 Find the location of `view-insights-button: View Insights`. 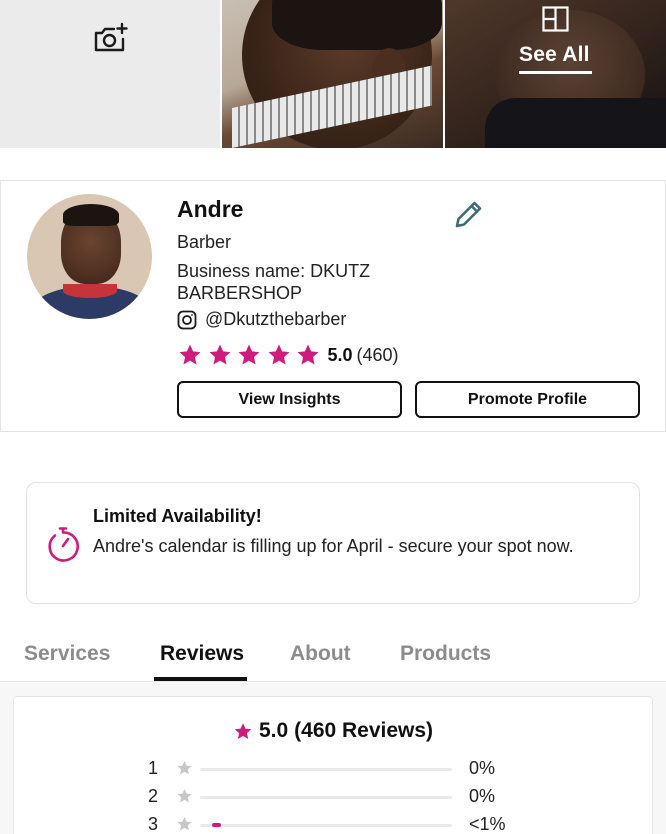

view-insights-button: View Insights is located at coordinates (289, 399).